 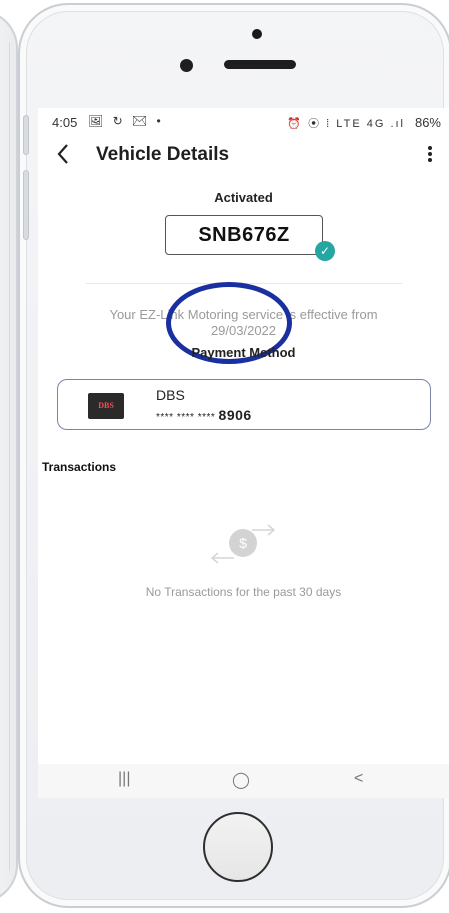 What do you see at coordinates (325, 251) in the screenshot?
I see `verified-check-icon: ✓` at bounding box center [325, 251].